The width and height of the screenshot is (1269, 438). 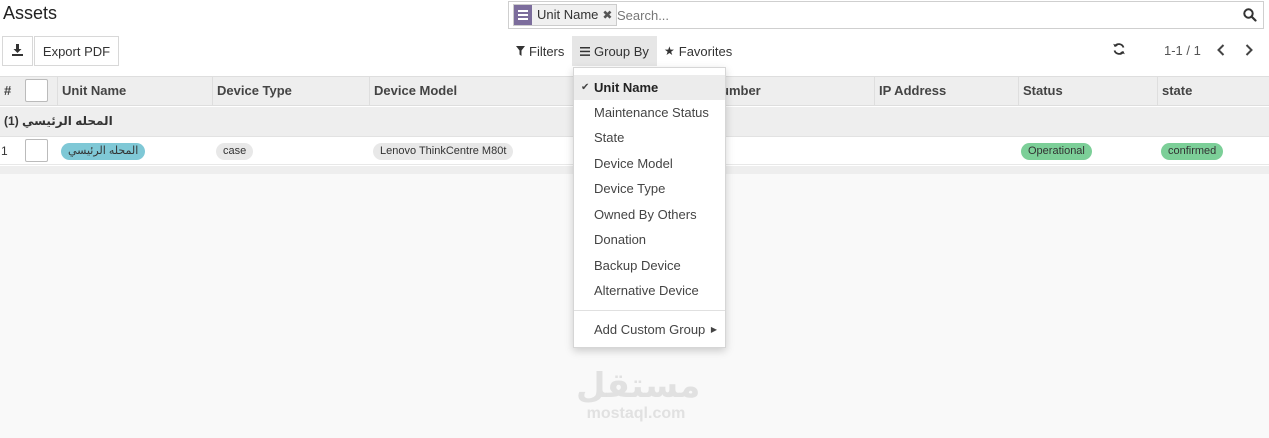 What do you see at coordinates (585, 51) in the screenshot?
I see `bars-icon` at bounding box center [585, 51].